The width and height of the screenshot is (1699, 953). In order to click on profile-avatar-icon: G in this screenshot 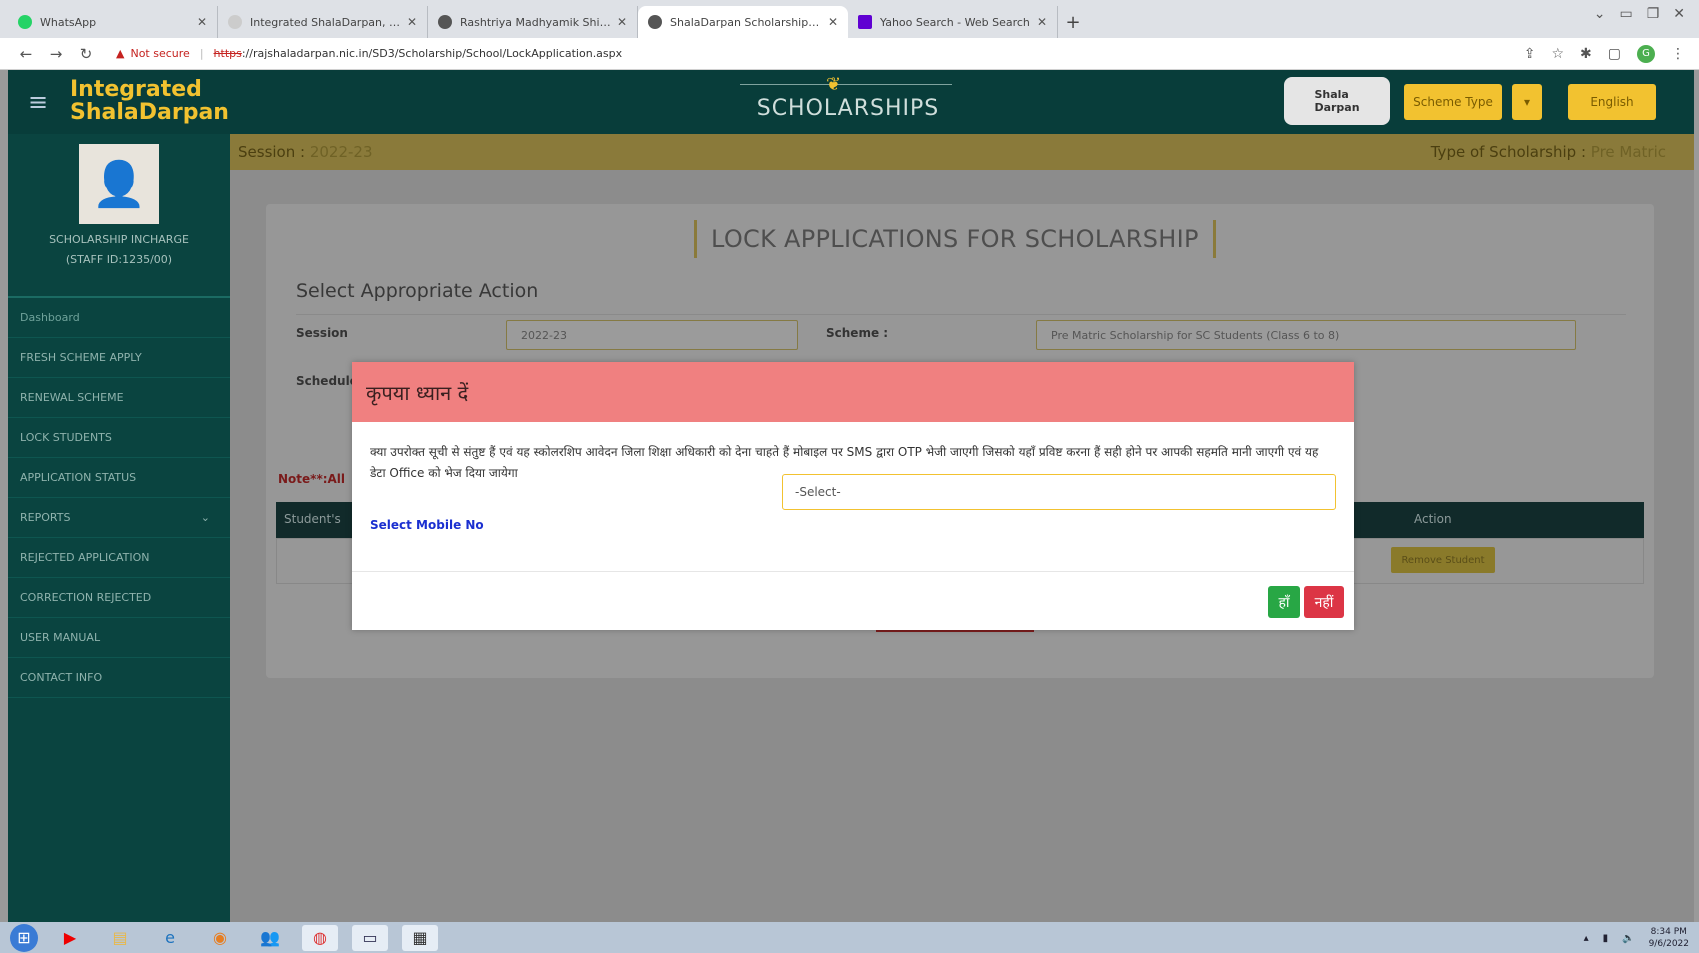, I will do `click(1646, 53)`.